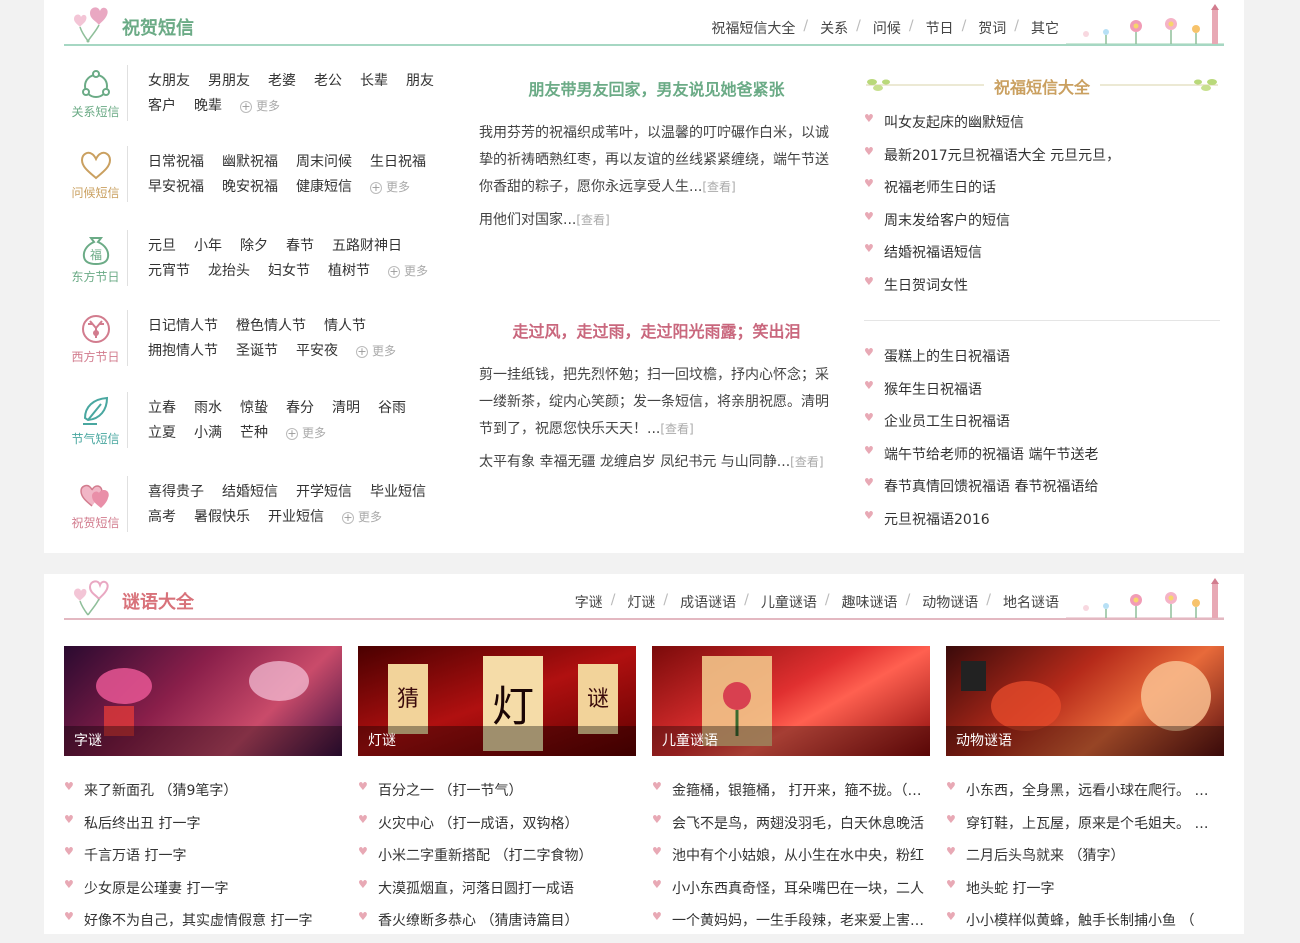 The image size is (1300, 943). What do you see at coordinates (950, 602) in the screenshot?
I see `nav-item-animal-riddle: 动物谜语` at bounding box center [950, 602].